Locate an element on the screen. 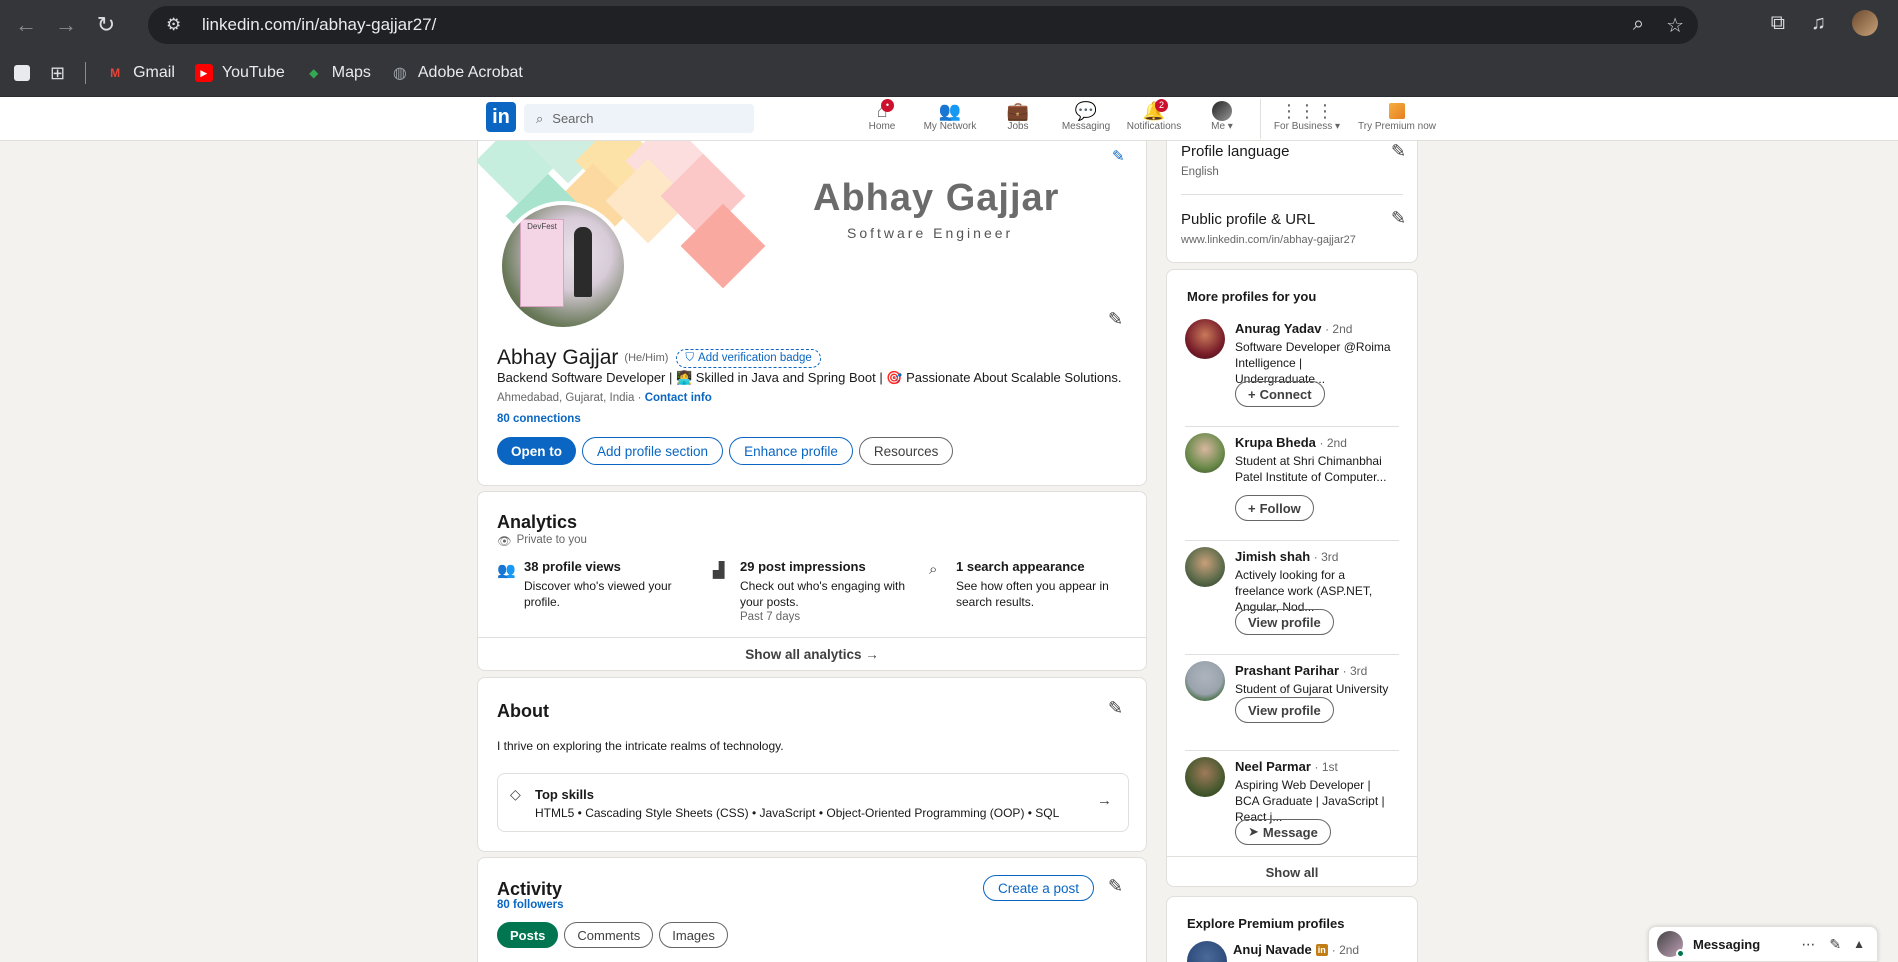 Image resolution: width=1898 pixels, height=962 pixels. send-icon: ➤ is located at coordinates (1253, 831).